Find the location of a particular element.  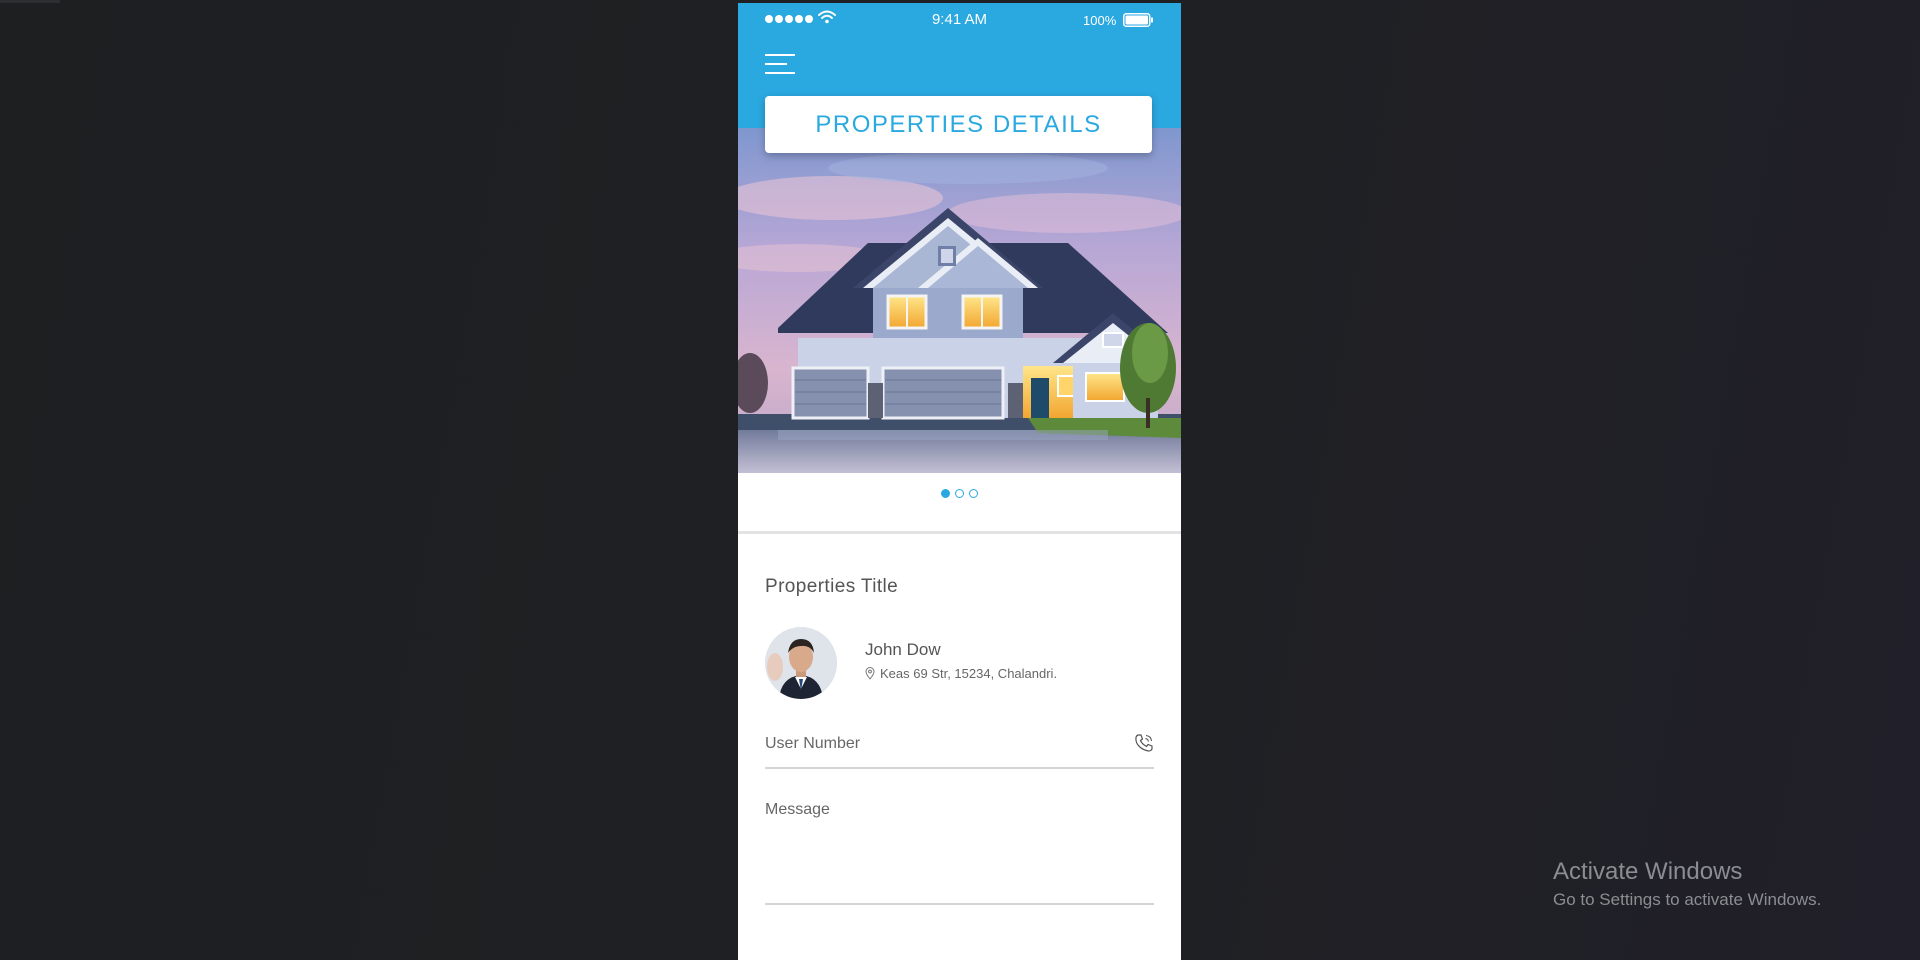

watermark-title: Activate Windows is located at coordinates (1648, 871).